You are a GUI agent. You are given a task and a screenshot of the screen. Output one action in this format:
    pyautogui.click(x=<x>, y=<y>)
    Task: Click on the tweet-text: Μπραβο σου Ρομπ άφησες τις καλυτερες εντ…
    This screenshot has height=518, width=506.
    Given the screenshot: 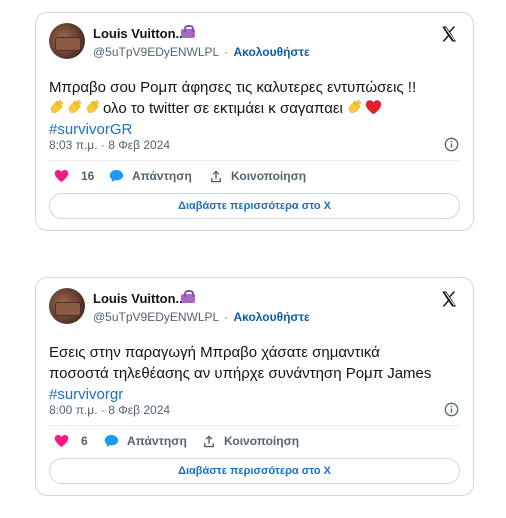 What is the action you would take?
    pyautogui.click(x=259, y=108)
    